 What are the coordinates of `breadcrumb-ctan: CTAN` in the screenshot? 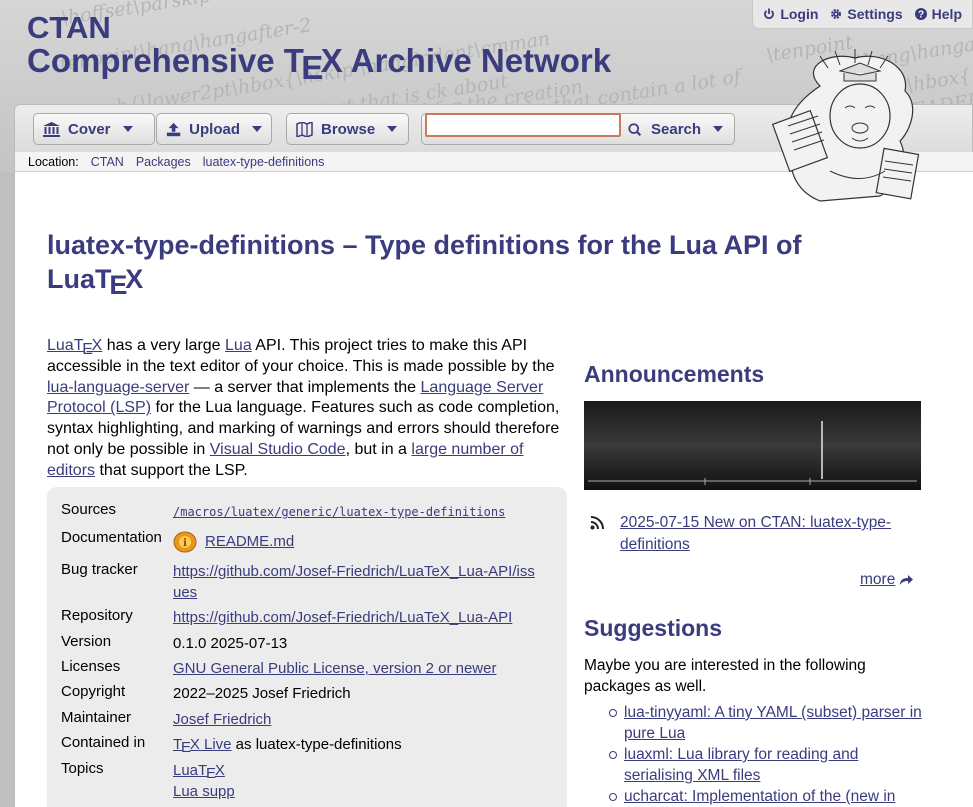 It's located at (107, 162).